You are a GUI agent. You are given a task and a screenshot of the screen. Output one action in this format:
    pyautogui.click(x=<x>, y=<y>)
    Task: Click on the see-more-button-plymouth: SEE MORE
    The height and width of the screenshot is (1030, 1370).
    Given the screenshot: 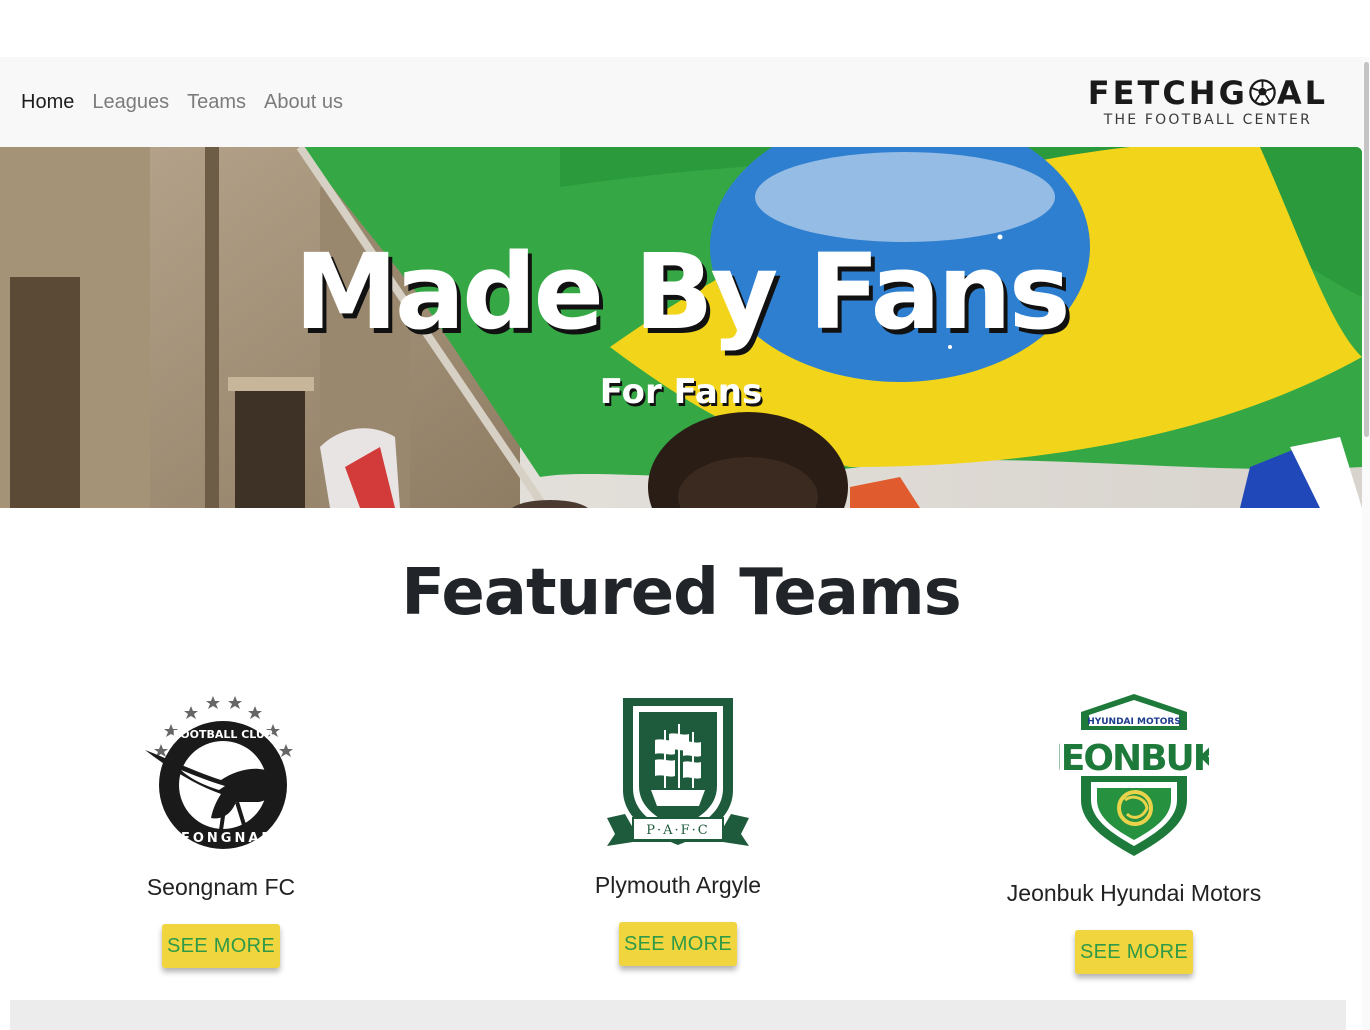 What is the action you would take?
    pyautogui.click(x=678, y=944)
    